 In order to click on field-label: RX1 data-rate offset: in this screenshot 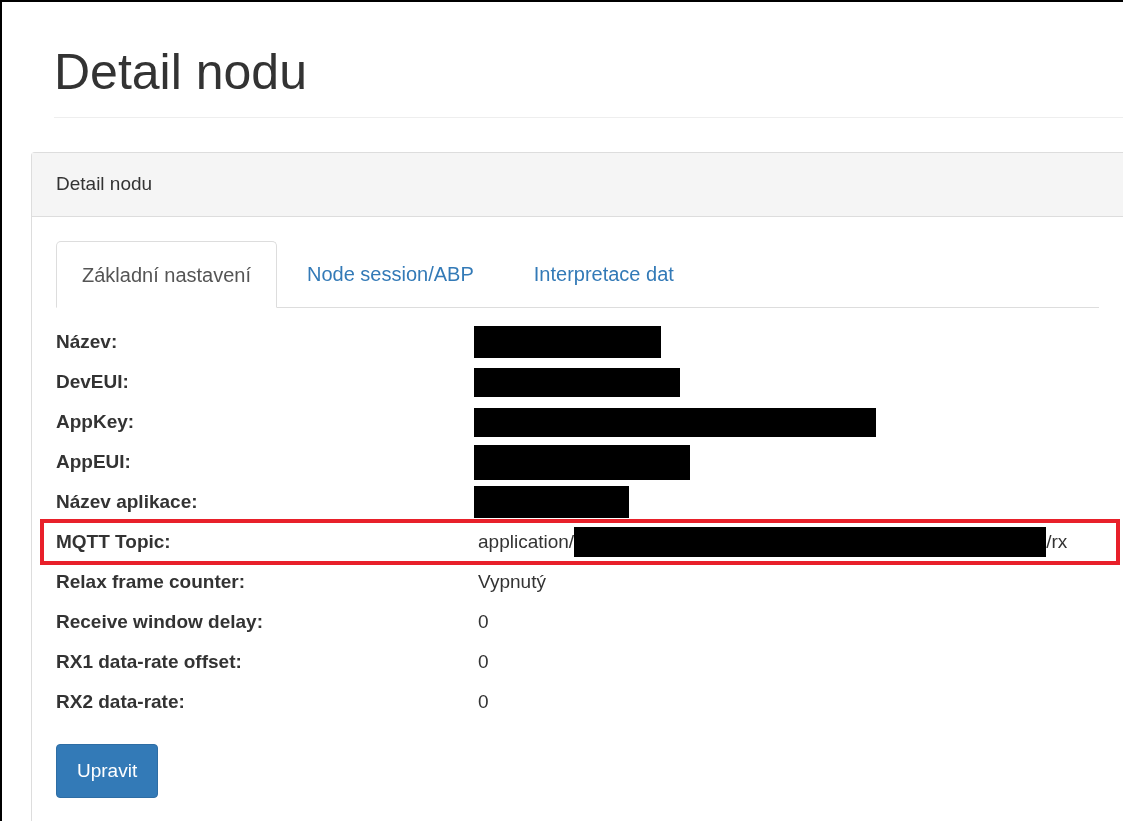, I will do `click(149, 661)`.